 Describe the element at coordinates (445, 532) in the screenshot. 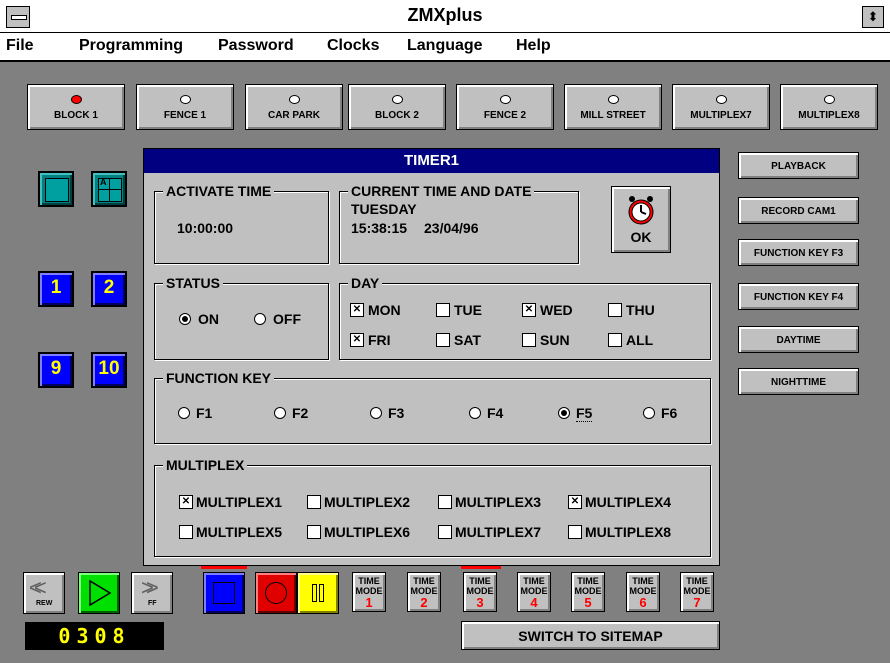

I see `multiplex-7-checkbox` at that location.